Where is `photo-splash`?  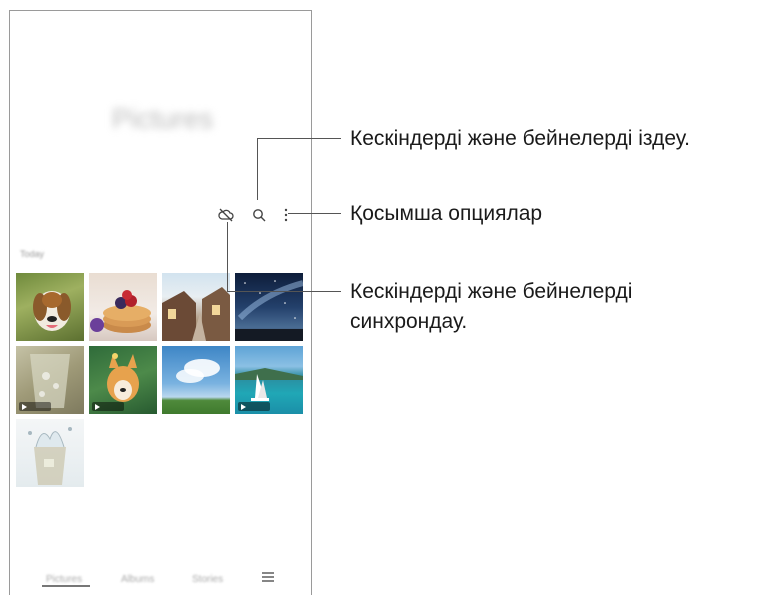
photo-splash is located at coordinates (50, 453).